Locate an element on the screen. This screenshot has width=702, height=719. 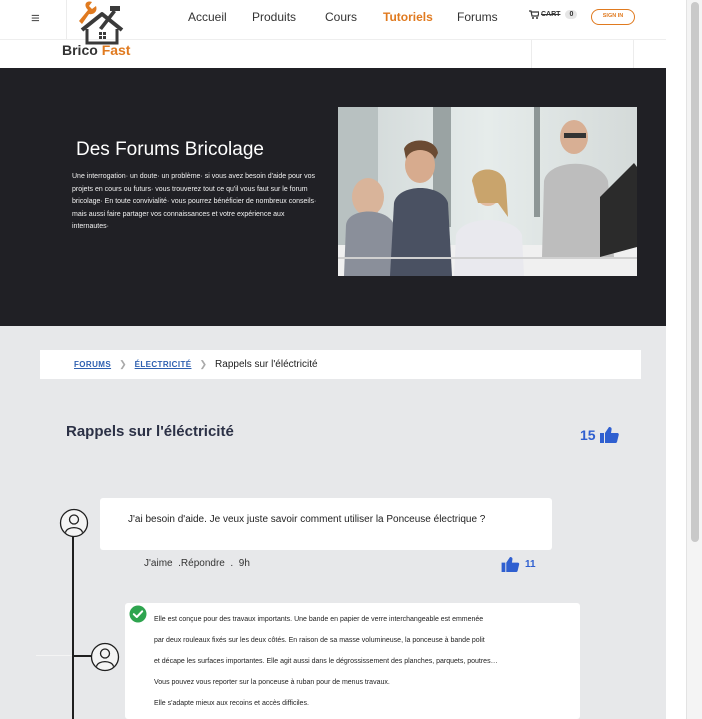
comment-like-button: 11 is located at coordinates (518, 564).